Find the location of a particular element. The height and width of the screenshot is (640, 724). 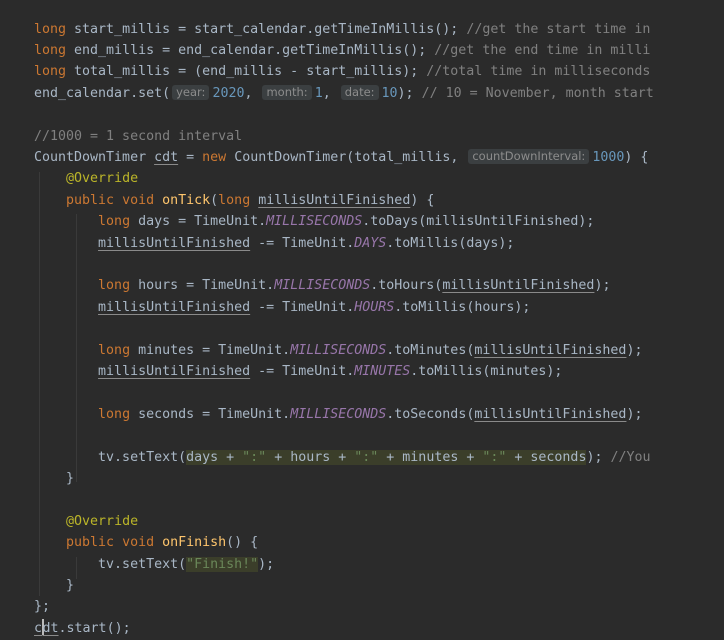

constant-token: HOURS is located at coordinates (374, 307).